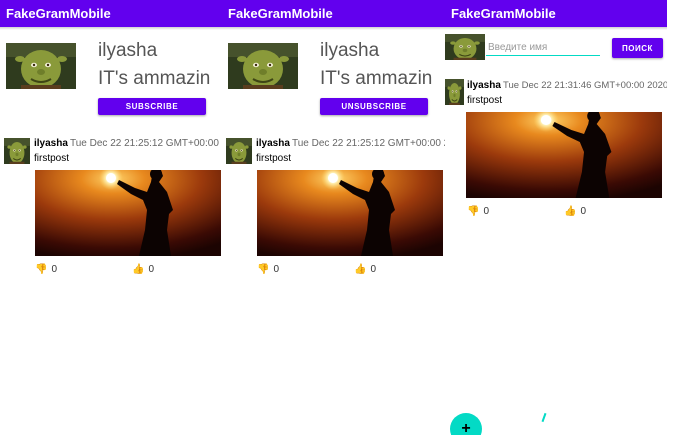  I want to click on search-avatar, so click(465, 47).